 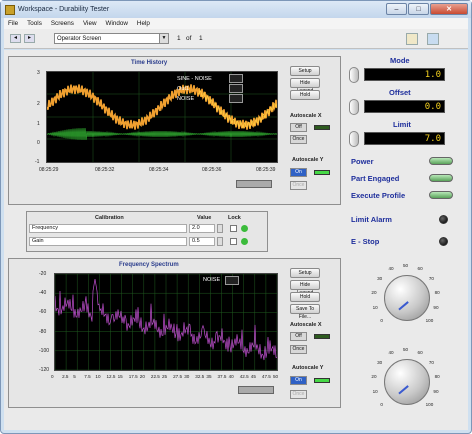 I want to click on legend-swatch-noise, so click(x=232, y=280).